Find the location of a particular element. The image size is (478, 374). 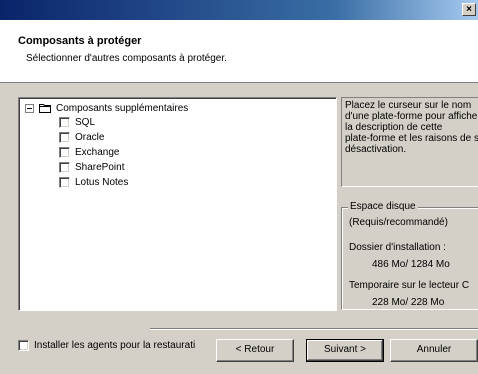

install-folder-label: Dossier d'installation : is located at coordinates (397, 247).